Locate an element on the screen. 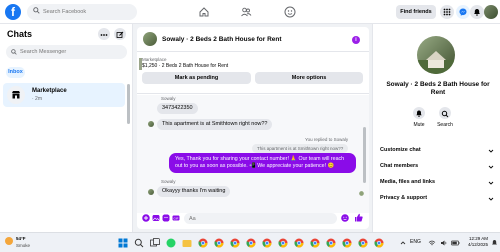 Image resolution: width=500 pixels, height=252 pixels. windows-start-icon is located at coordinates (123, 243).